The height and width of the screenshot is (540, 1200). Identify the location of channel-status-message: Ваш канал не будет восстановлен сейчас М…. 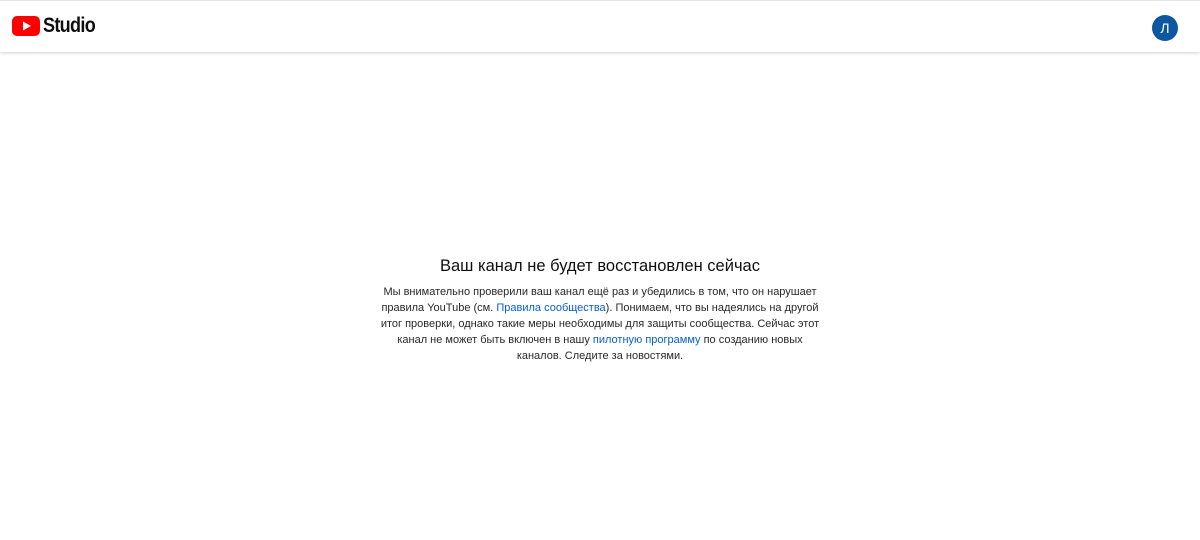
(600, 309).